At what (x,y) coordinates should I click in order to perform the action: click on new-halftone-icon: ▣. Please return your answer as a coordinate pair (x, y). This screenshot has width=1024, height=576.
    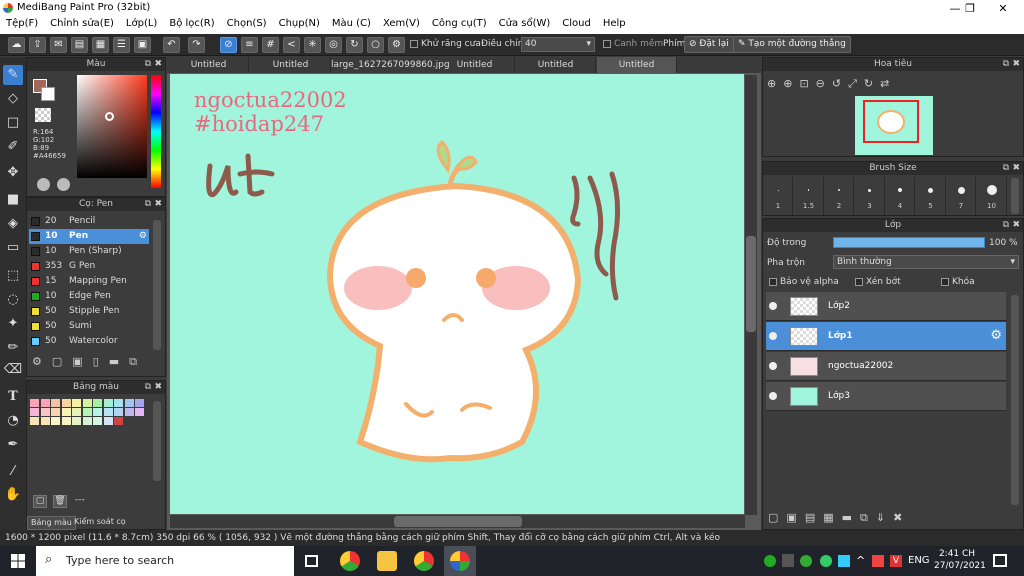
    Looking at the image, I should click on (795, 517).